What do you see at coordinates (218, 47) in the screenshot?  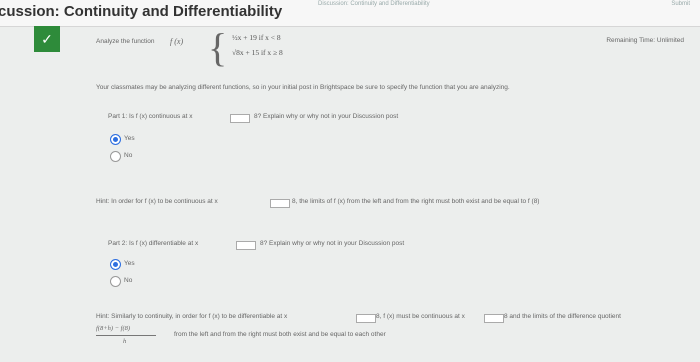 I see `brace-symbol: {` at bounding box center [218, 47].